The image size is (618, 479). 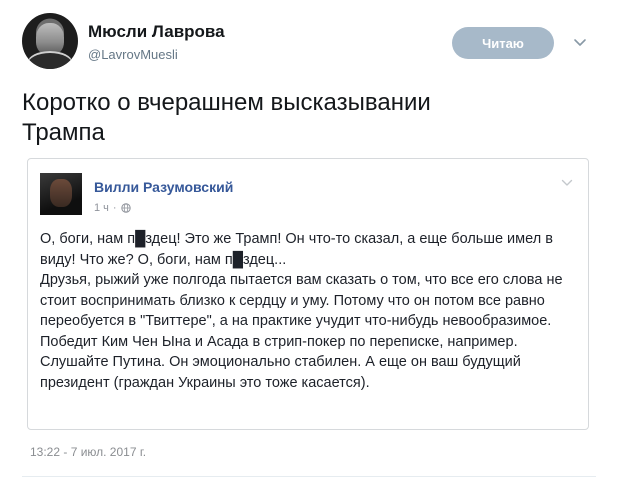 I want to click on embedded-post-avatar, so click(x=61, y=194).